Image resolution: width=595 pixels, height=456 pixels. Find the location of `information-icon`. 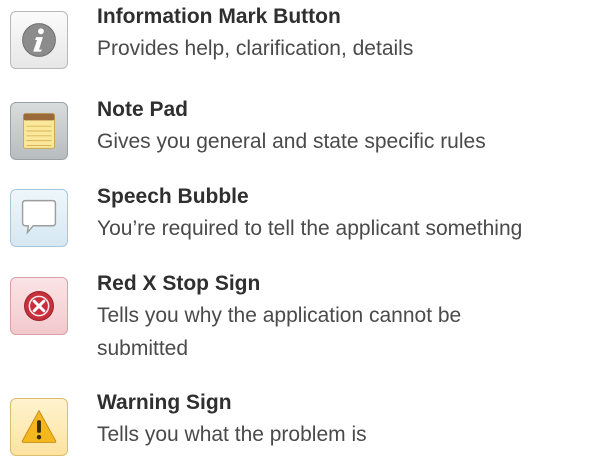

information-icon is located at coordinates (39, 40).